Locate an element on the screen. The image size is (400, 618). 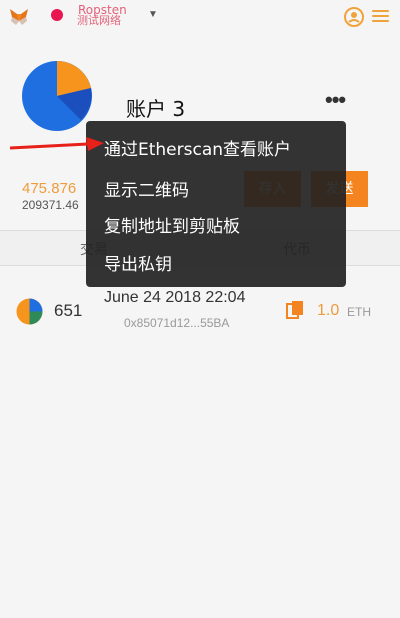
transaction-amount: 1.0 is located at coordinates (328, 310).